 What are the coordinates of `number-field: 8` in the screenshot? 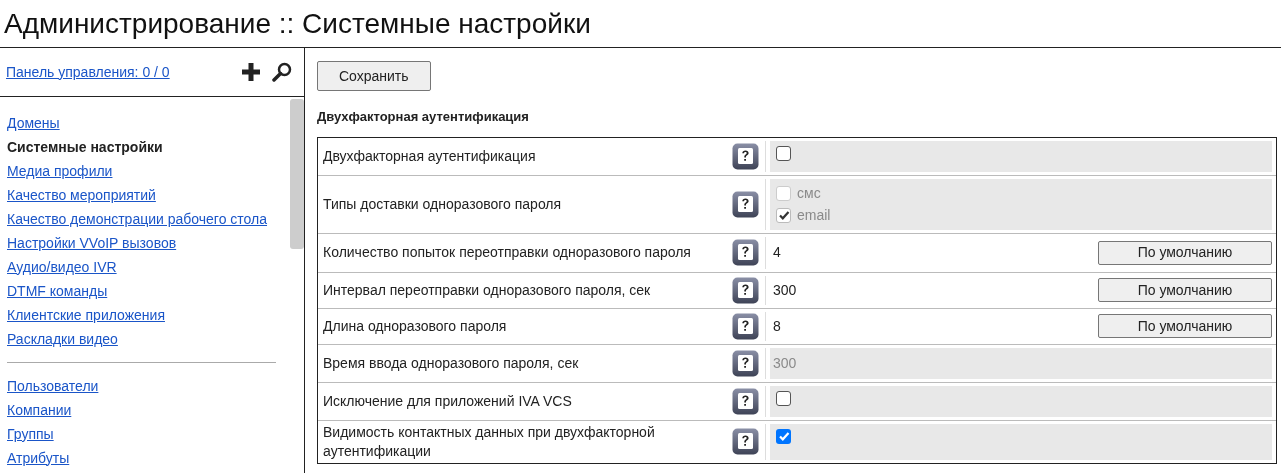 It's located at (830, 326).